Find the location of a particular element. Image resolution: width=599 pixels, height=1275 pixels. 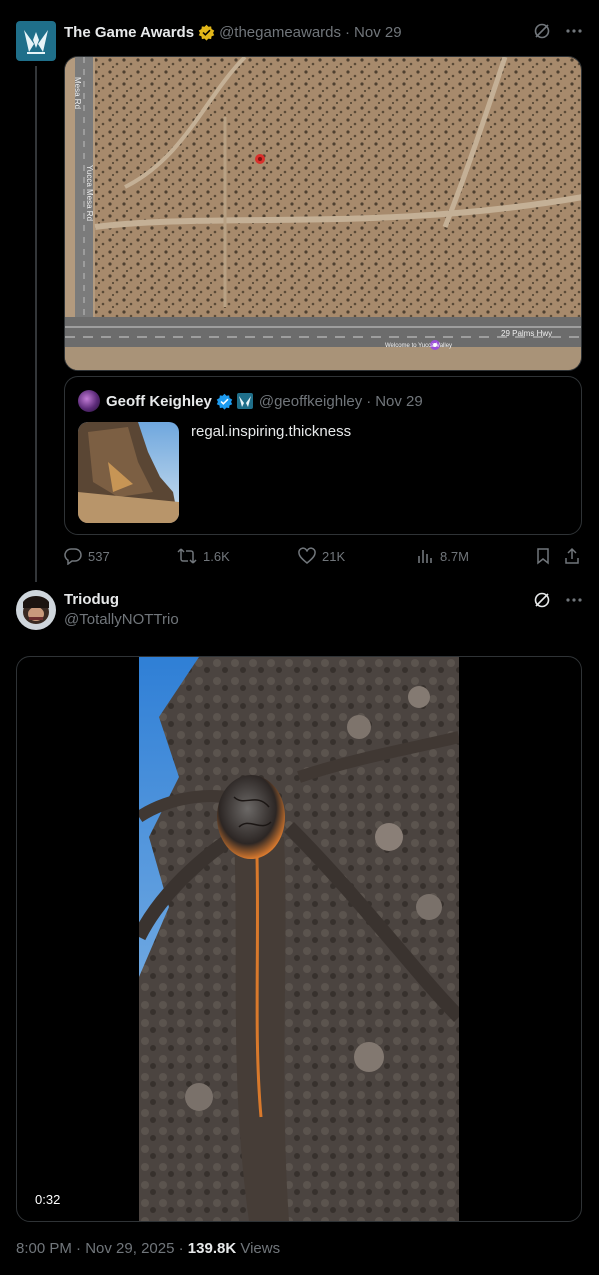

video-duration: 0:32 is located at coordinates (48, 1199).